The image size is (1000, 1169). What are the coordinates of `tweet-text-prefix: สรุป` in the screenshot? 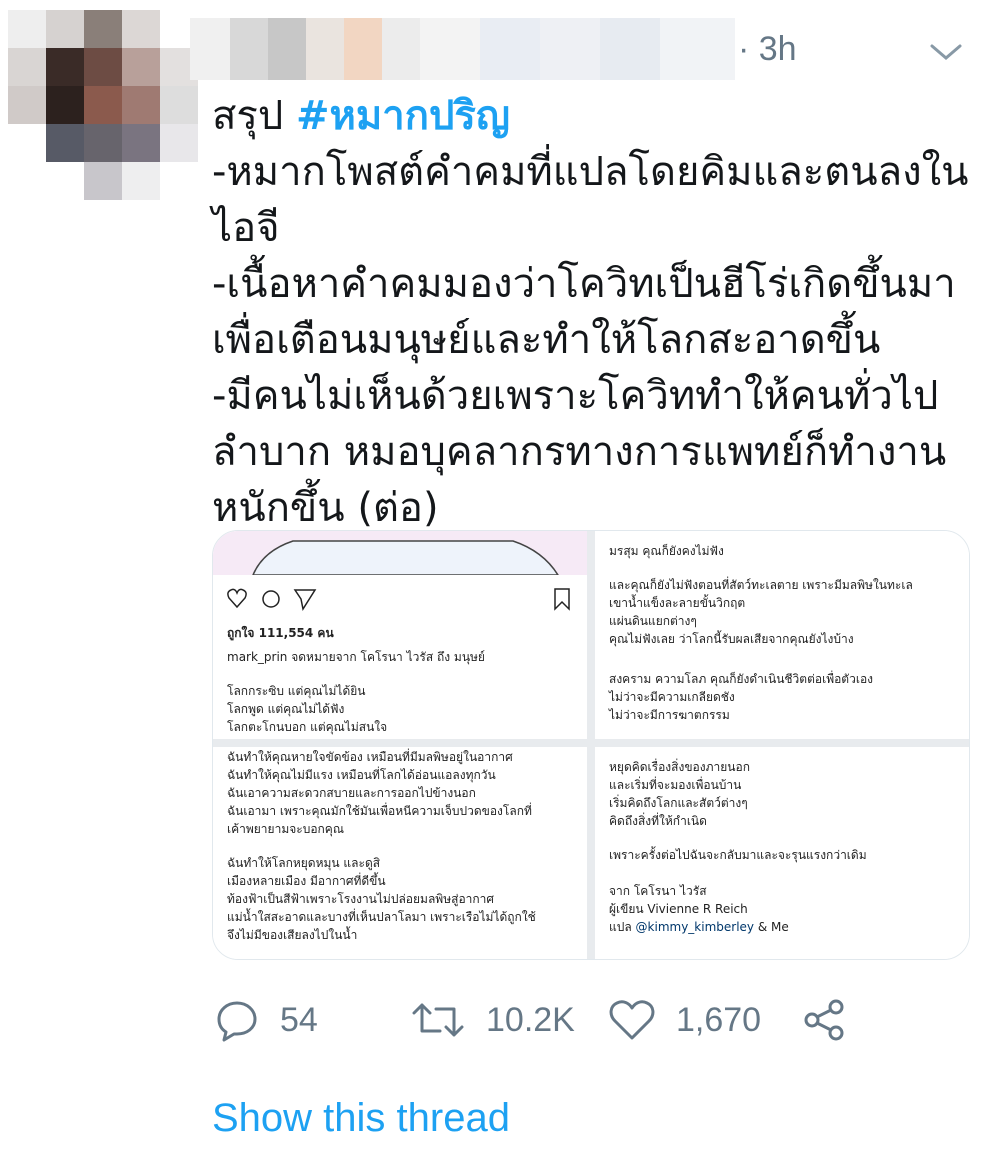 It's located at (254, 116).